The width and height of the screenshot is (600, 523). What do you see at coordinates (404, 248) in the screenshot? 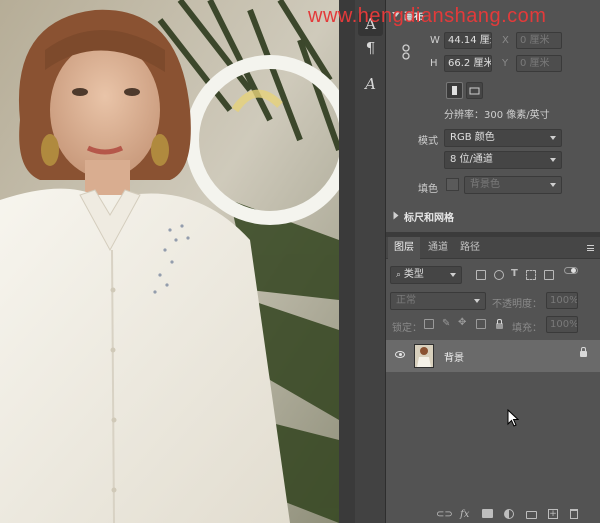
I see `tab-layers: 图层` at bounding box center [404, 248].